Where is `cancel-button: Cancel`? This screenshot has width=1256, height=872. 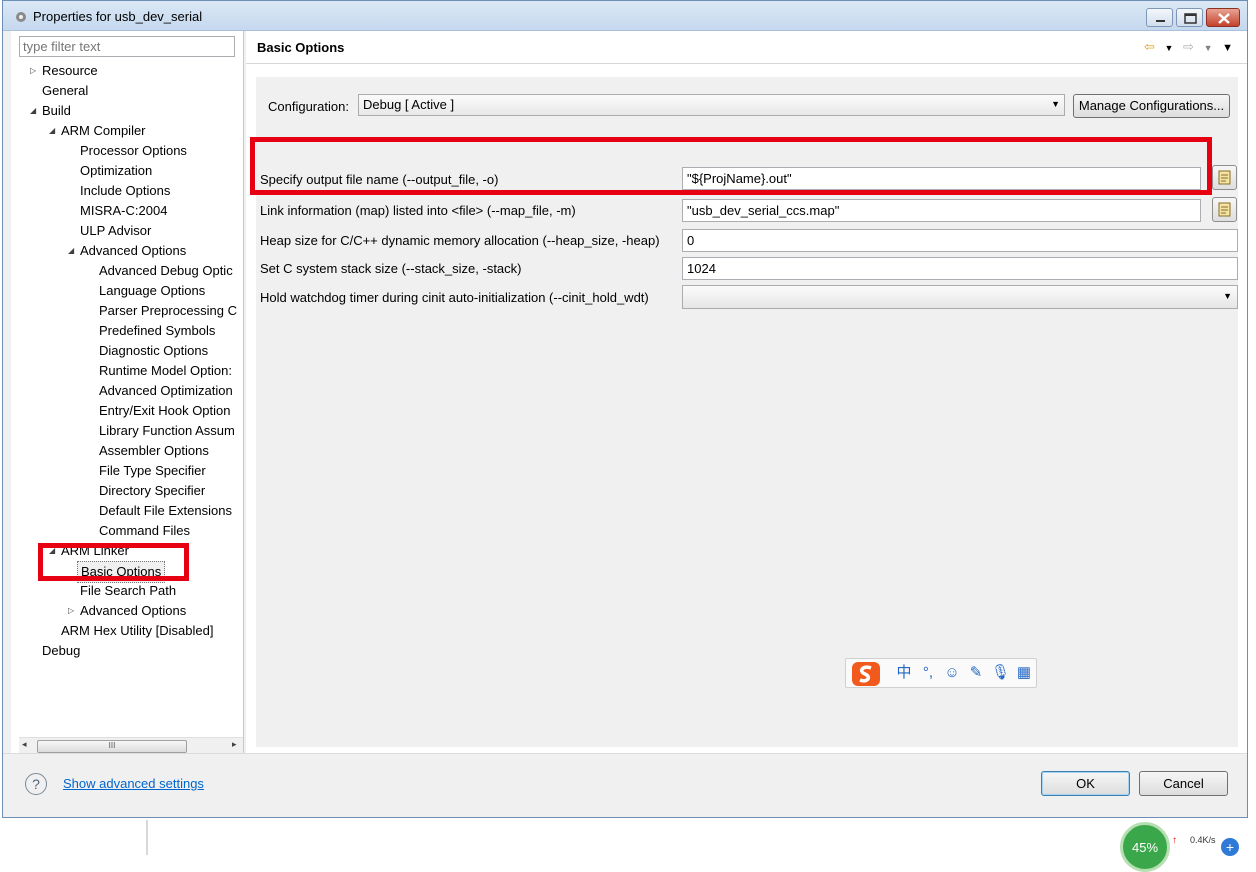
cancel-button: Cancel is located at coordinates (1183, 783).